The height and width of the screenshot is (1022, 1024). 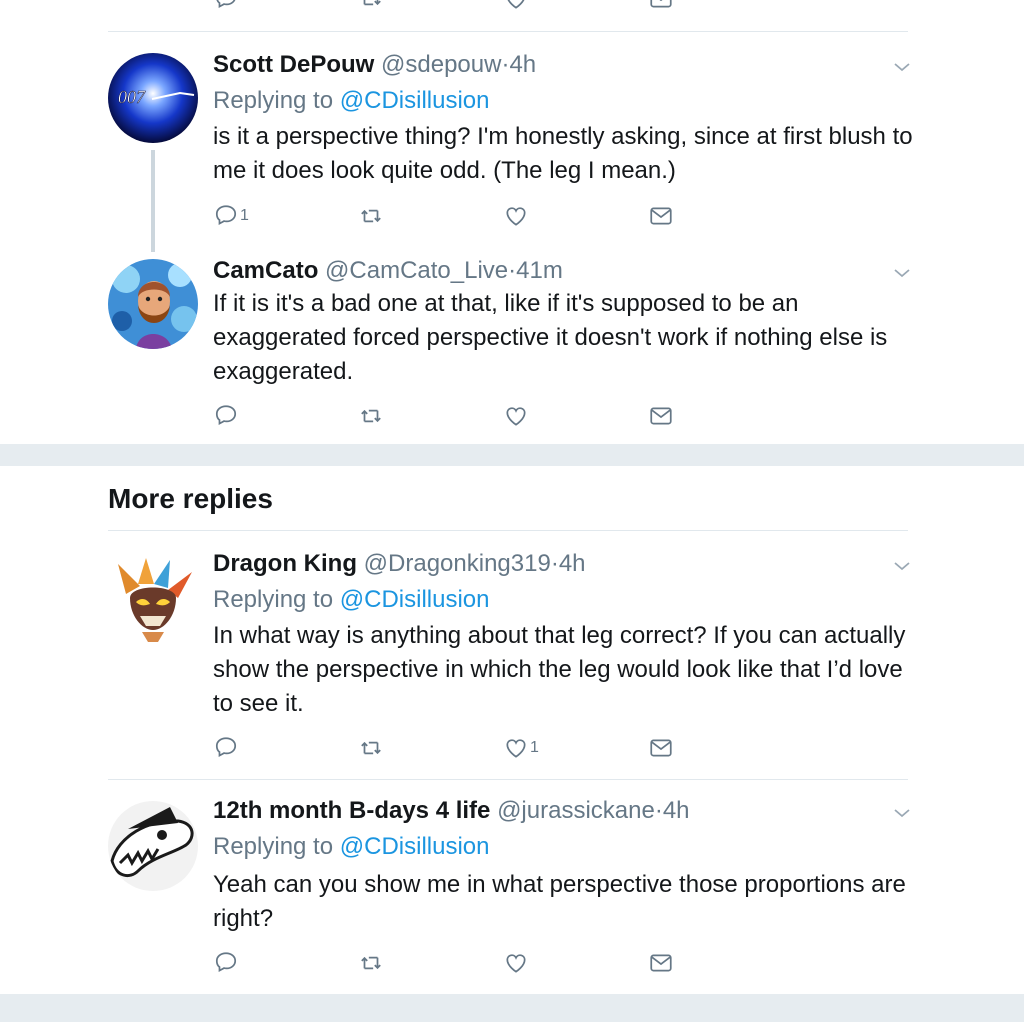 What do you see at coordinates (293, 64) in the screenshot?
I see `display-name: Scott DePouw` at bounding box center [293, 64].